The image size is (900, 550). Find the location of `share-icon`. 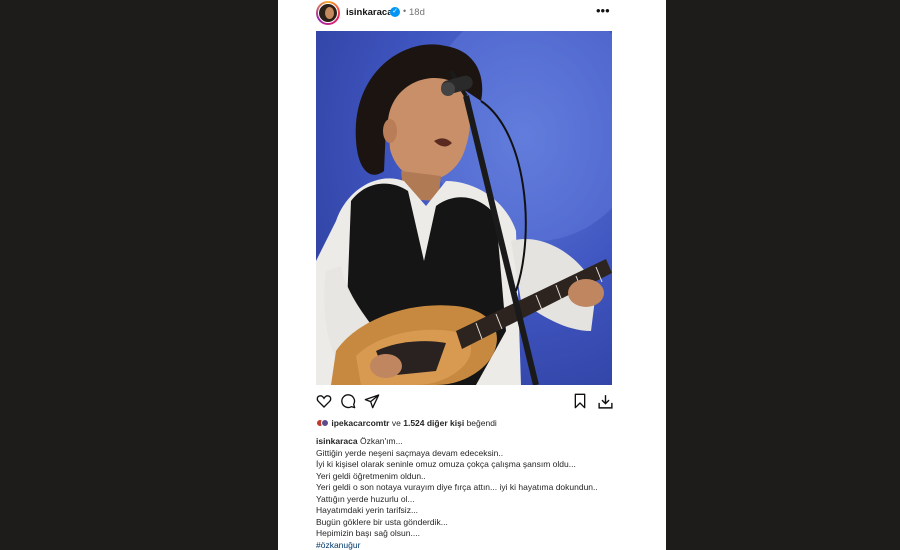

share-icon is located at coordinates (372, 403).